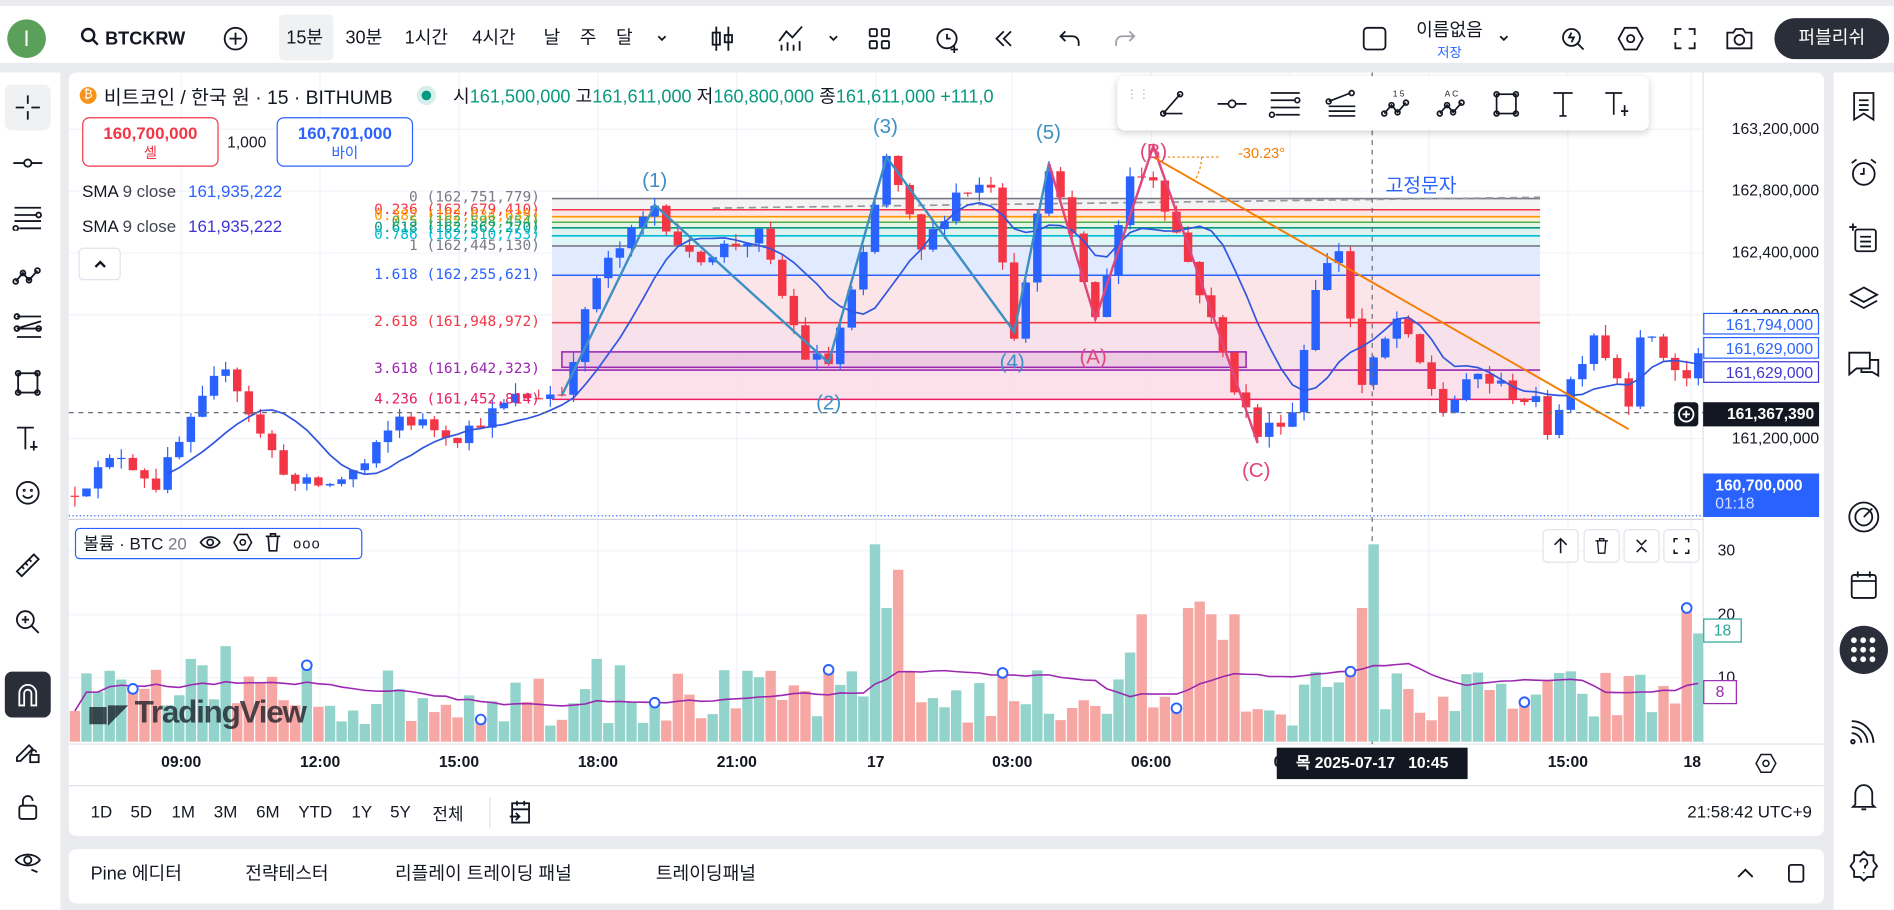  I want to click on chevron-up-icon, so click(1745, 873).